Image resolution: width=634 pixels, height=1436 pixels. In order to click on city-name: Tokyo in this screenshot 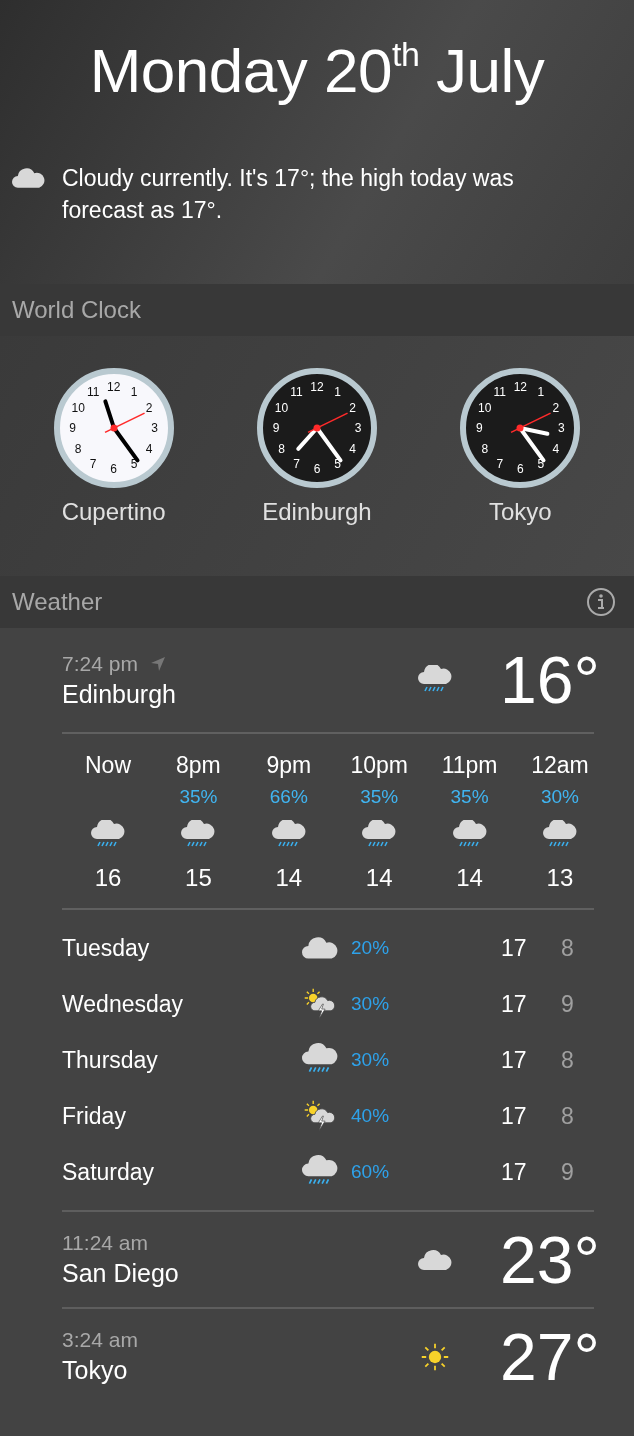, I will do `click(95, 1370)`.